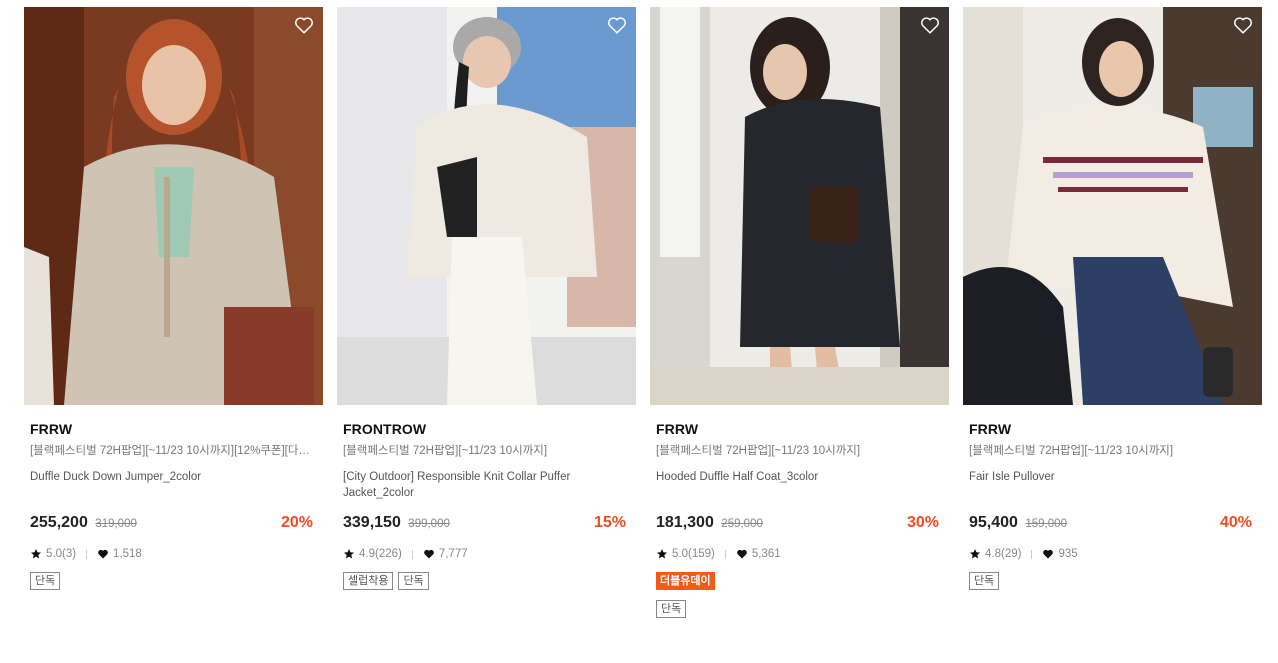 Image resolution: width=1278 pixels, height=663 pixels. I want to click on original-price: 319,000, so click(116, 524).